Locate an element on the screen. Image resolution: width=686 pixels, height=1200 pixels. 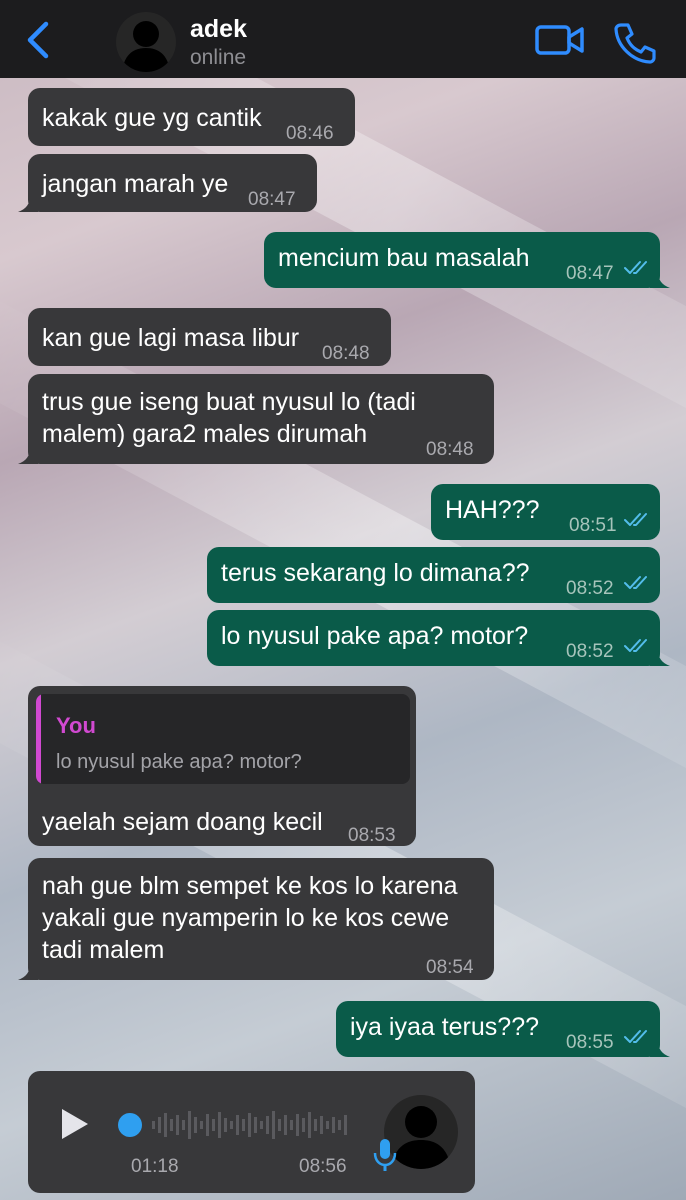
message-time: 08:54 is located at coordinates (450, 967).